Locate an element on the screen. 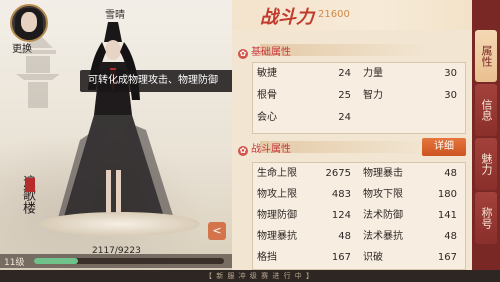  level-bar: 11级 is located at coordinates (116, 261).